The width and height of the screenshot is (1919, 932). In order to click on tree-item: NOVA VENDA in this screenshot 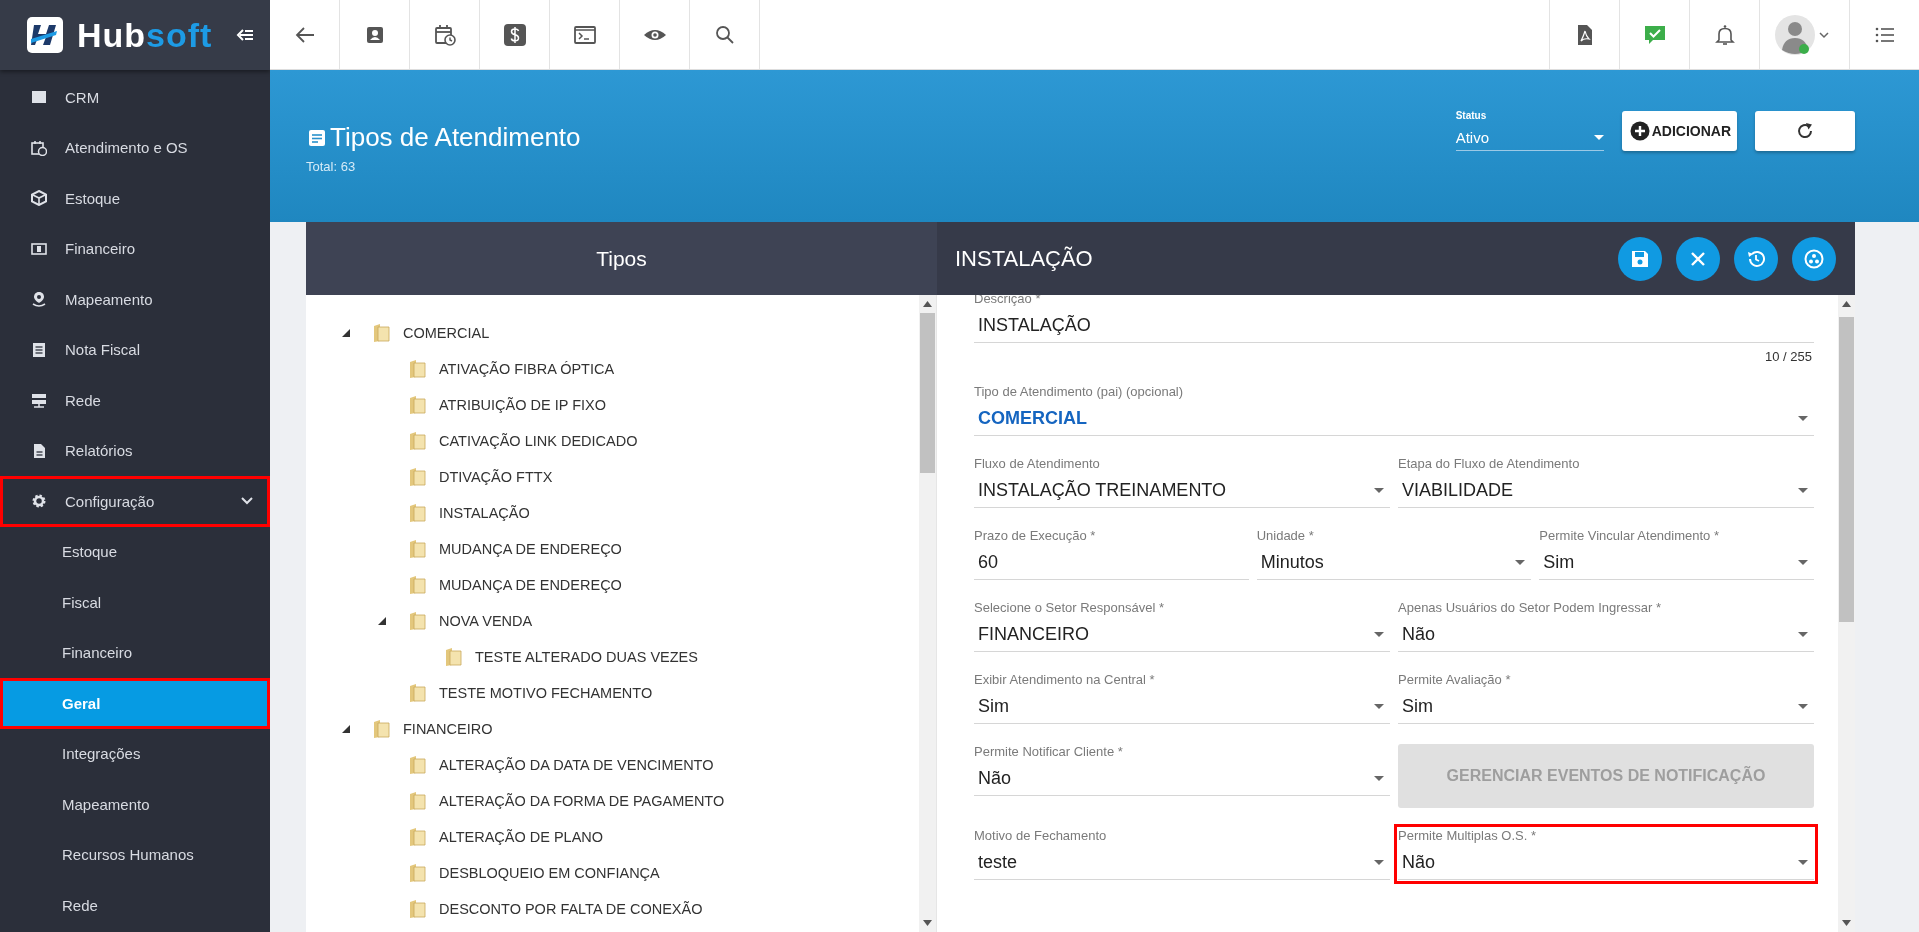, I will do `click(486, 621)`.